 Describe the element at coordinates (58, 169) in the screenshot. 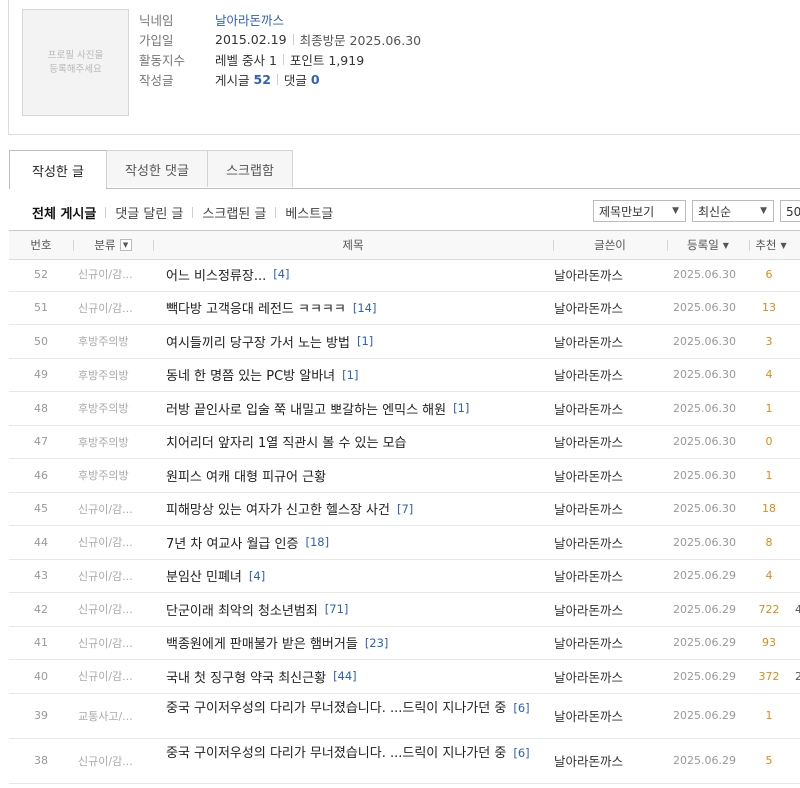

I see `tab-written-posts: 작성한 글` at that location.